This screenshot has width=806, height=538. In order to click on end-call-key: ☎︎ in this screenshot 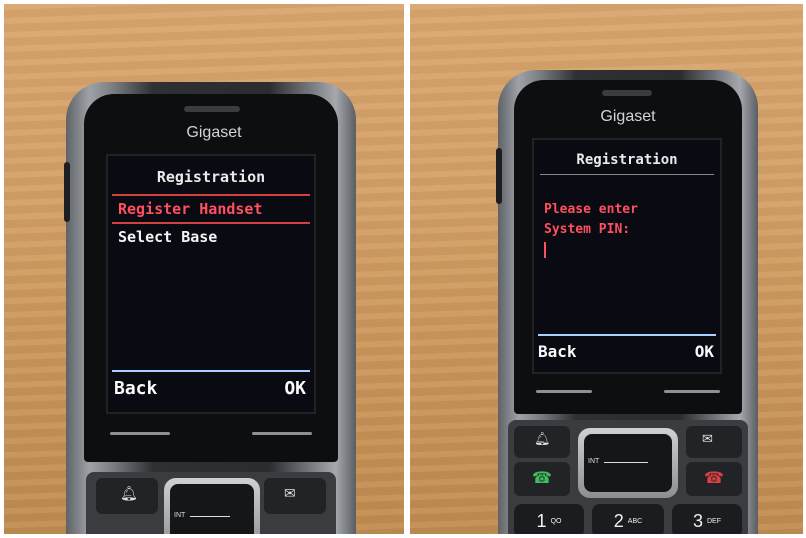, I will do `click(714, 479)`.